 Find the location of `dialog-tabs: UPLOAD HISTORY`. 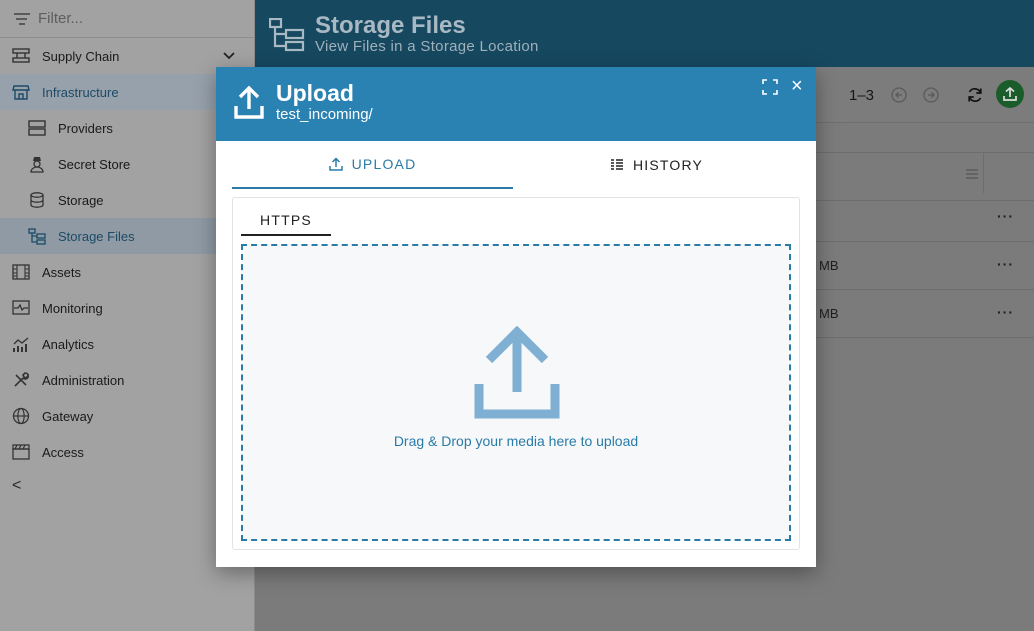

dialog-tabs: UPLOAD HISTORY is located at coordinates (516, 165).